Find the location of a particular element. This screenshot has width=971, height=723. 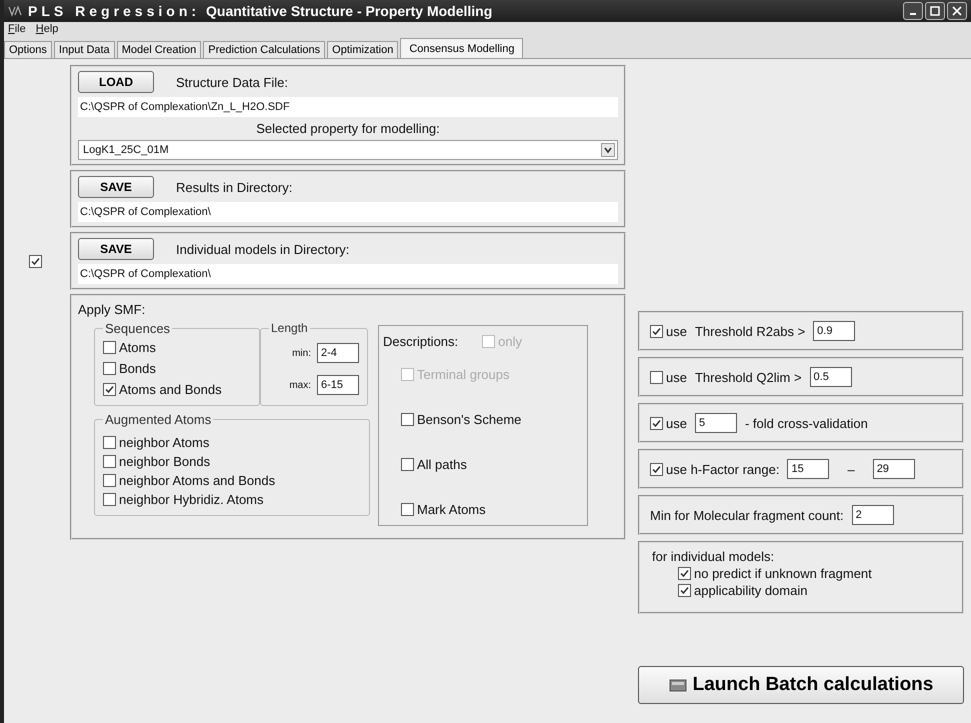

window-title: PLS Regression: is located at coordinates (114, 11).